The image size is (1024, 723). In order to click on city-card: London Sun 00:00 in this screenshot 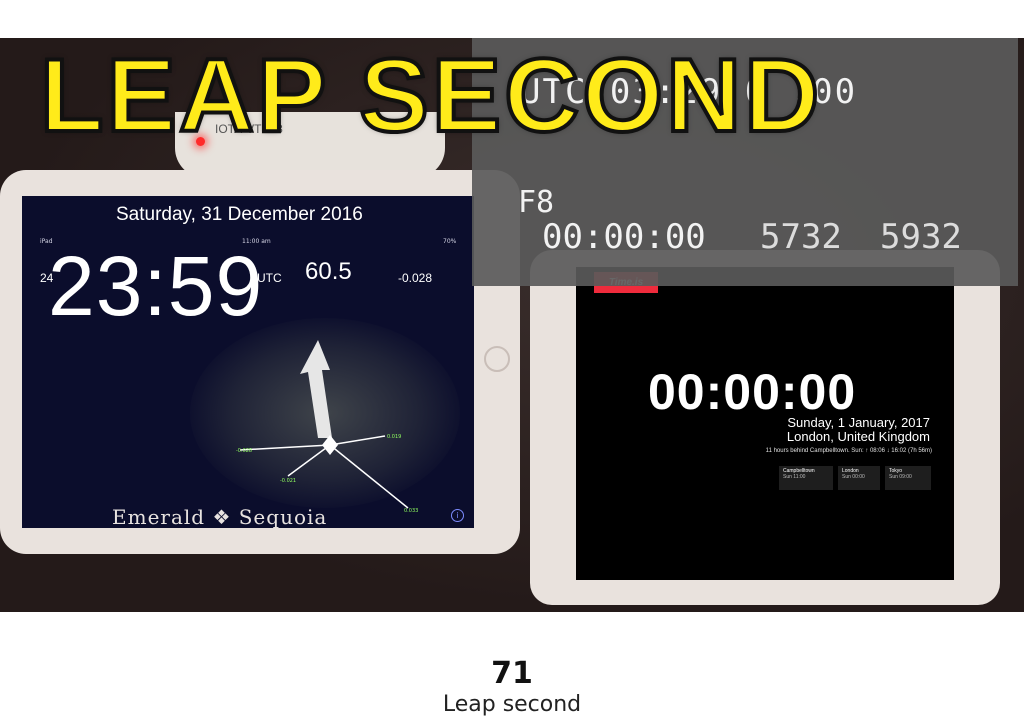, I will do `click(859, 478)`.